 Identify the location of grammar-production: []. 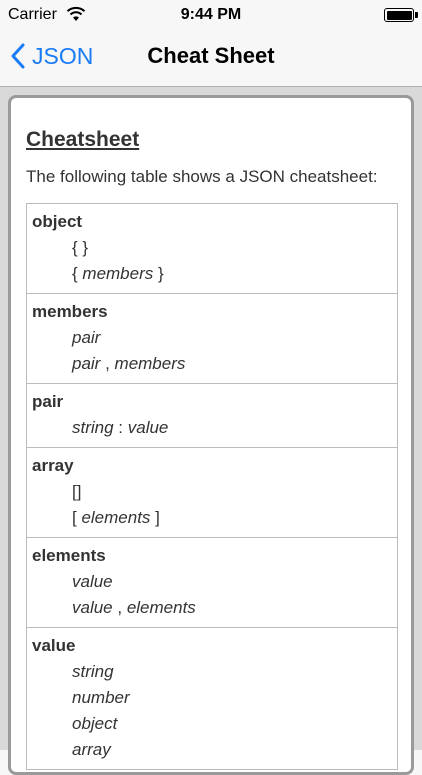
(212, 492).